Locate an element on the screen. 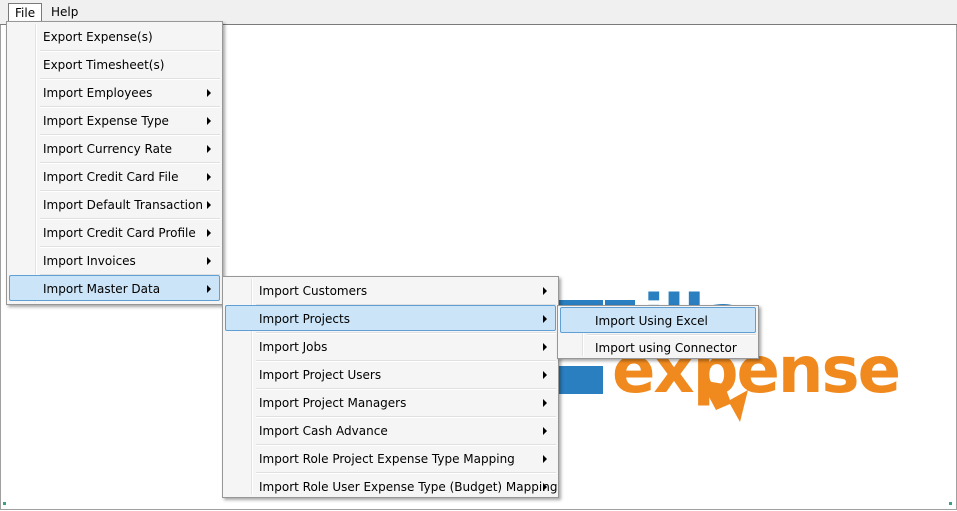 This screenshot has height=511, width=957. menu-item-import-default-transaction: Import Default Transaction is located at coordinates (114, 204).